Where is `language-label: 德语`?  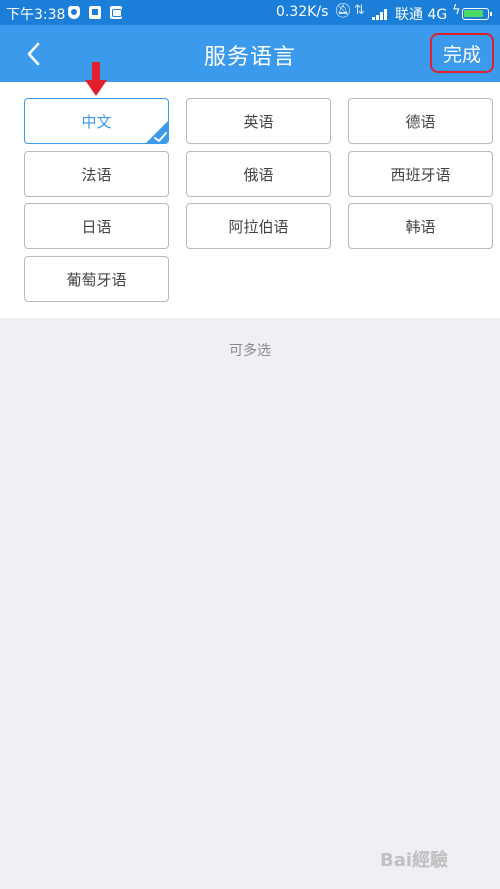 language-label: 德语 is located at coordinates (420, 121).